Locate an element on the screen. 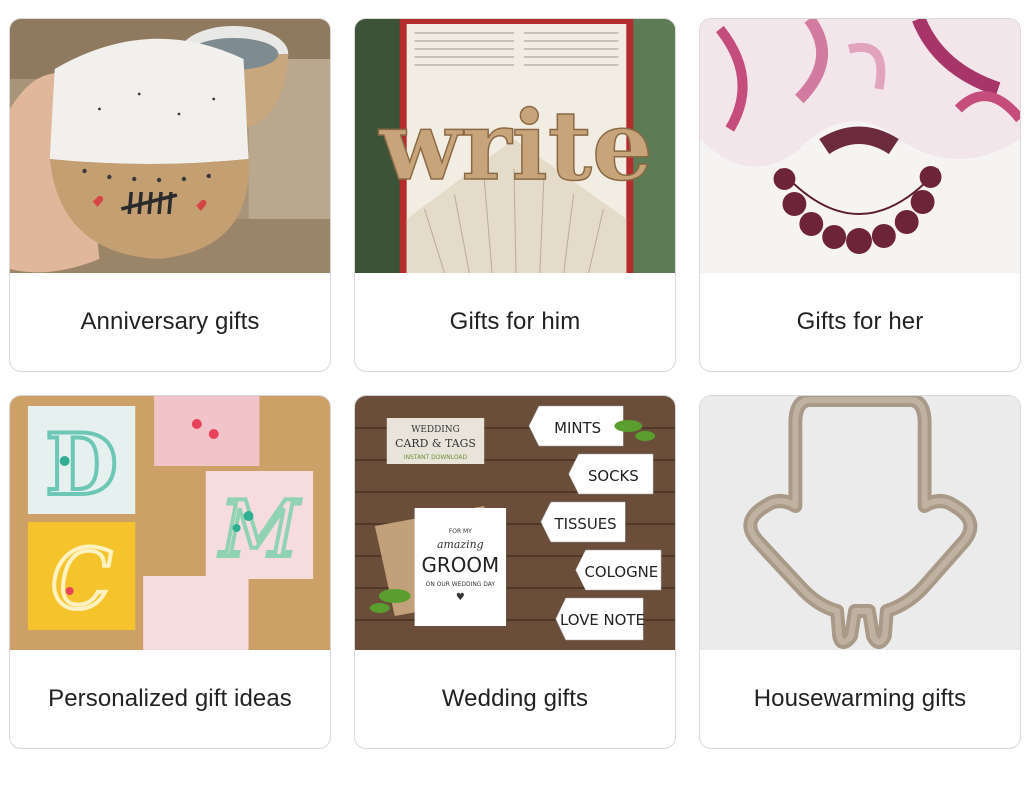  category-label: Housewarming gifts is located at coordinates (860, 698).